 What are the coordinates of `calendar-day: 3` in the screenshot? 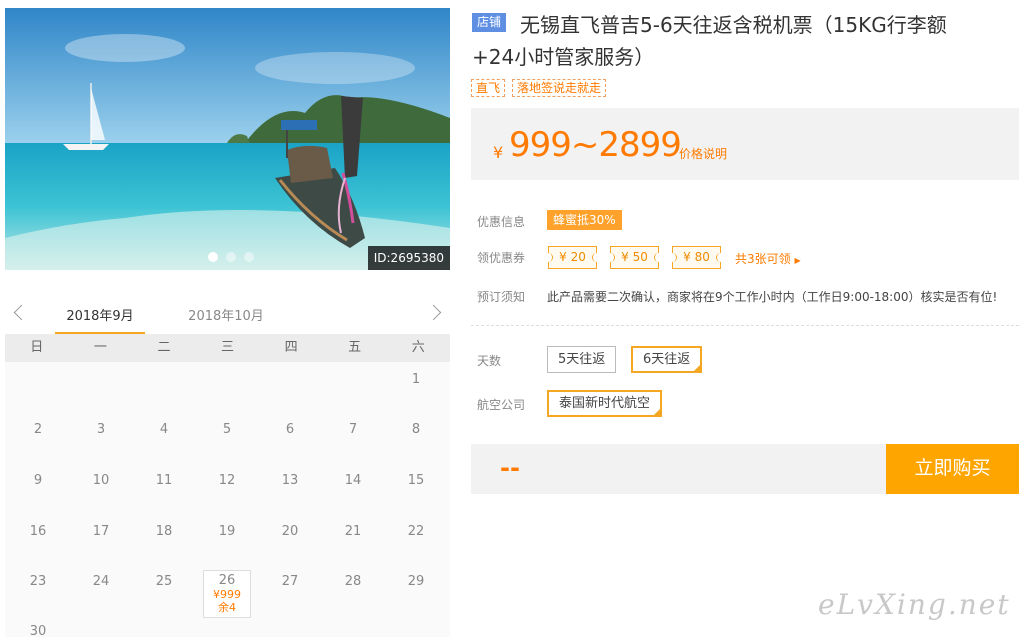 It's located at (101, 438).